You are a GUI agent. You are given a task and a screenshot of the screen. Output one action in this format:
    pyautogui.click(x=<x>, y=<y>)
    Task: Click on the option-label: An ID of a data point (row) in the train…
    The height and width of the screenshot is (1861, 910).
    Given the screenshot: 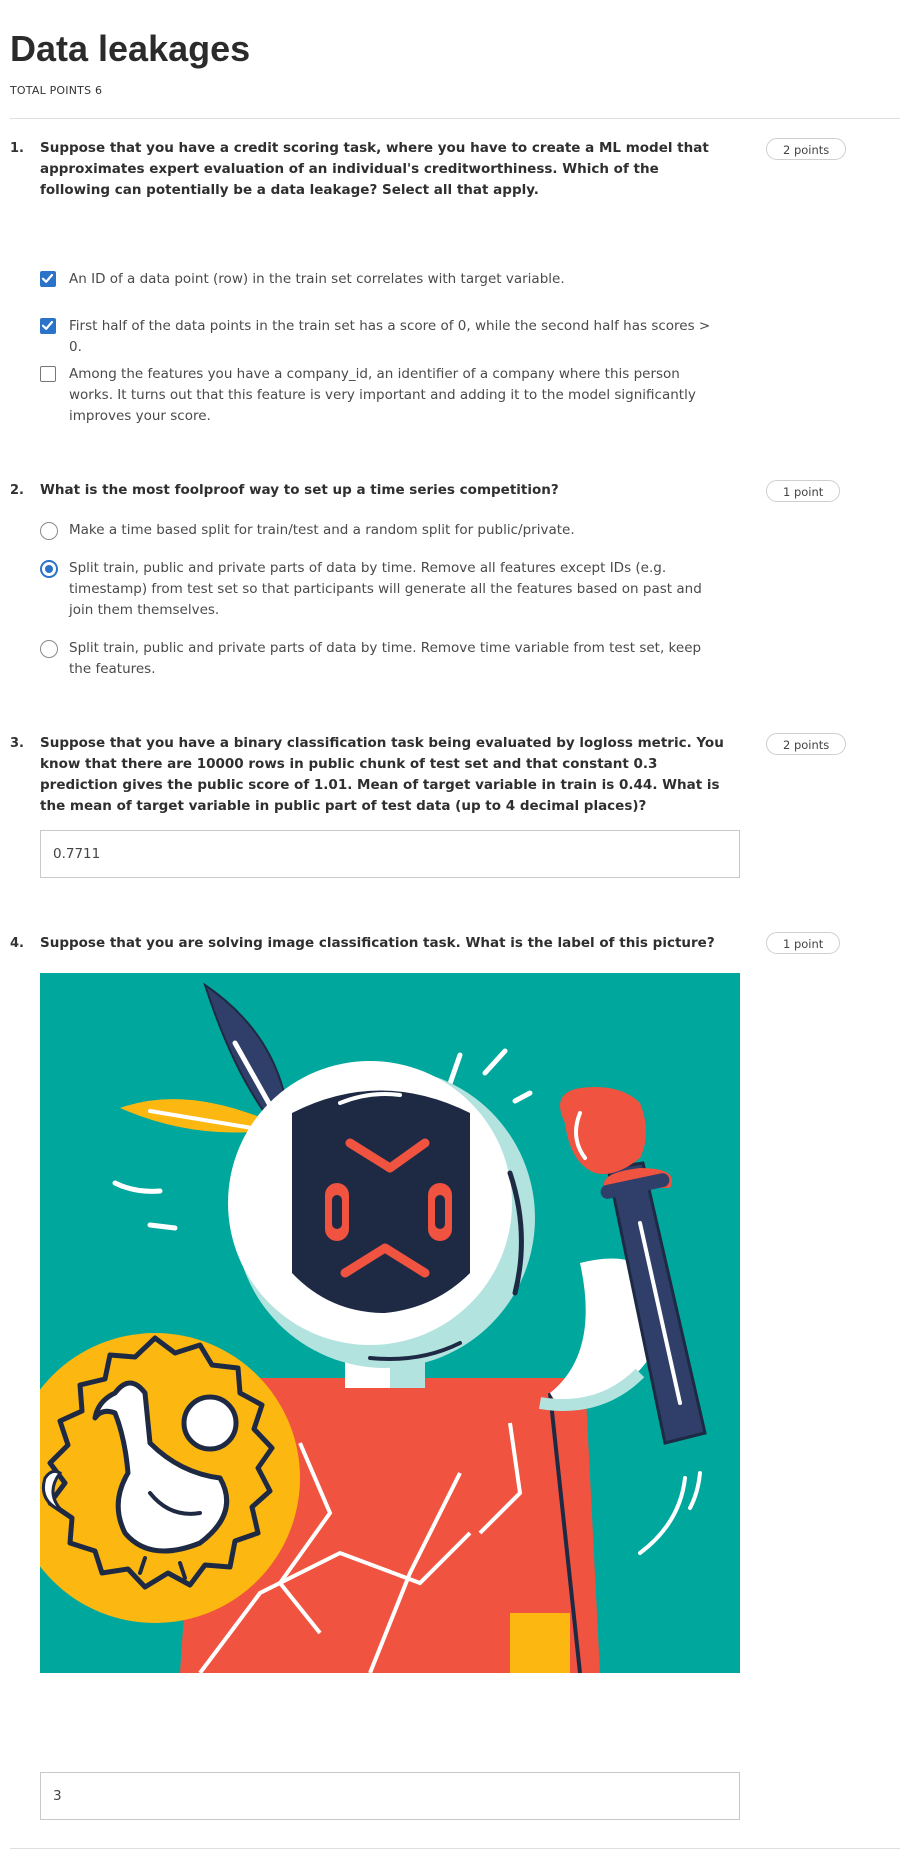 What is the action you would take?
    pyautogui.click(x=317, y=279)
    